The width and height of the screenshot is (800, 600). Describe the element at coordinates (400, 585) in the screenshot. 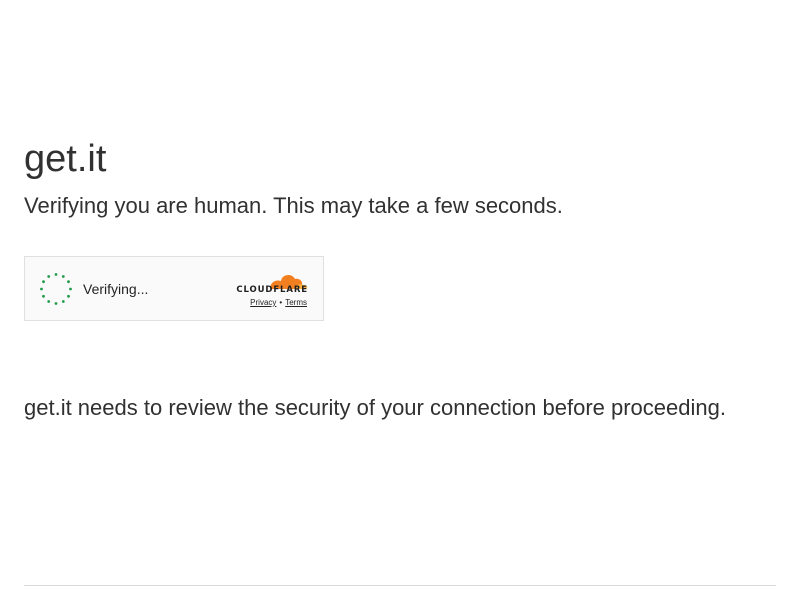

I see `footer-divider` at that location.